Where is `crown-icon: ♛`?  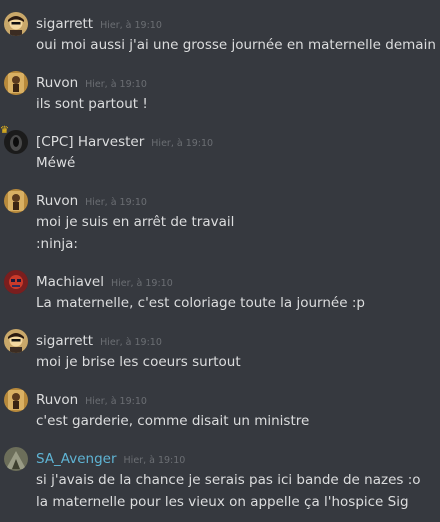 crown-icon: ♛ is located at coordinates (4, 130).